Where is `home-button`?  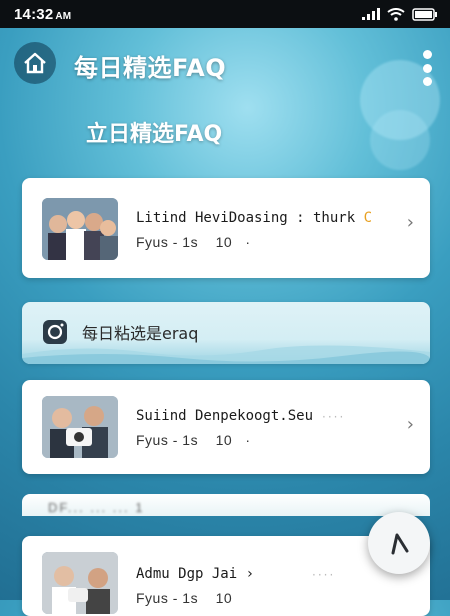
home-button is located at coordinates (35, 63).